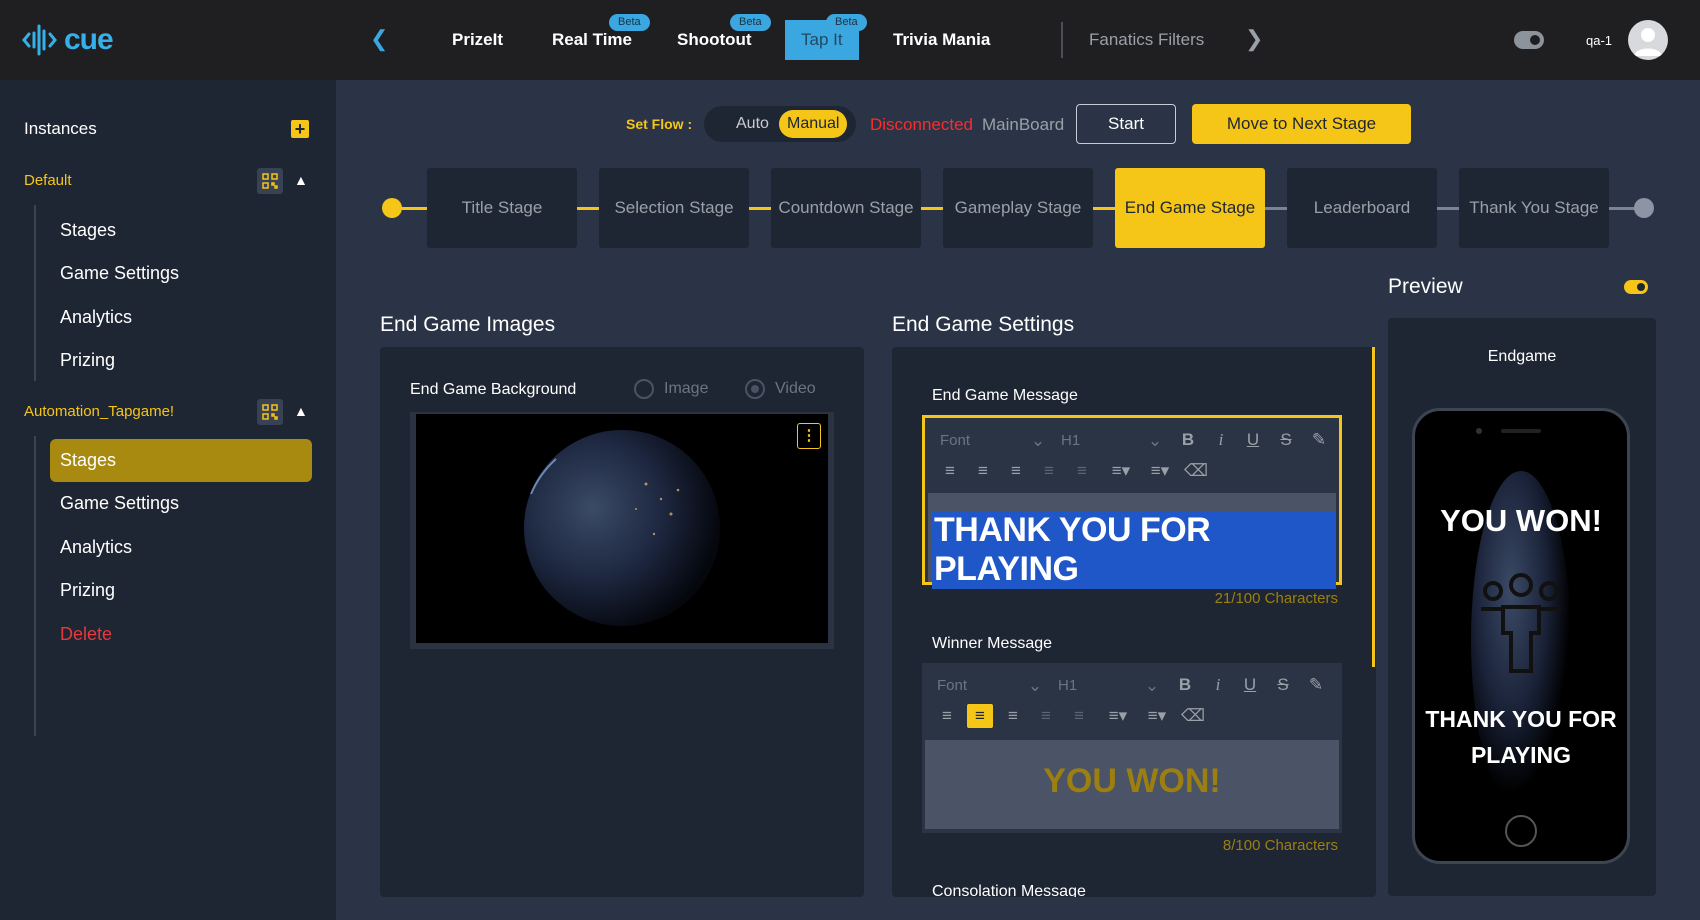 This screenshot has height=920, width=1700. Describe the element at coordinates (1190, 208) in the screenshot. I see `stage-end-game: End Game Stage` at that location.